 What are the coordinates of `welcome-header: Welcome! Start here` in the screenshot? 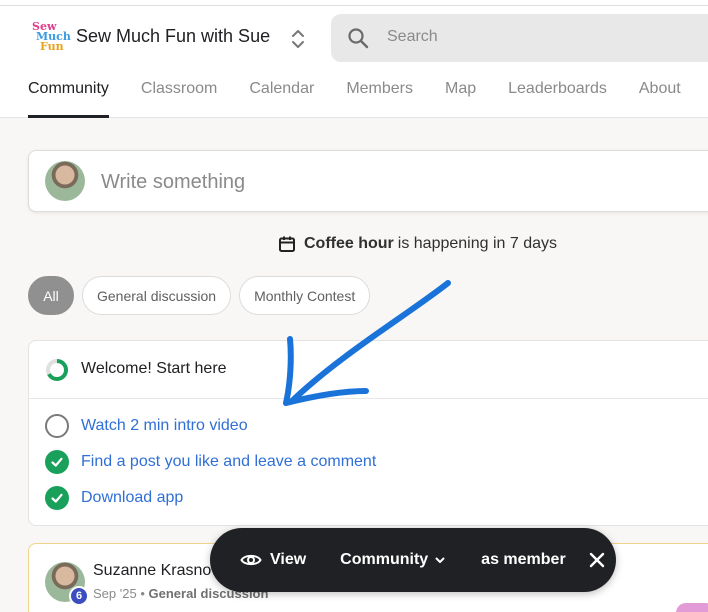 It's located at (368, 370).